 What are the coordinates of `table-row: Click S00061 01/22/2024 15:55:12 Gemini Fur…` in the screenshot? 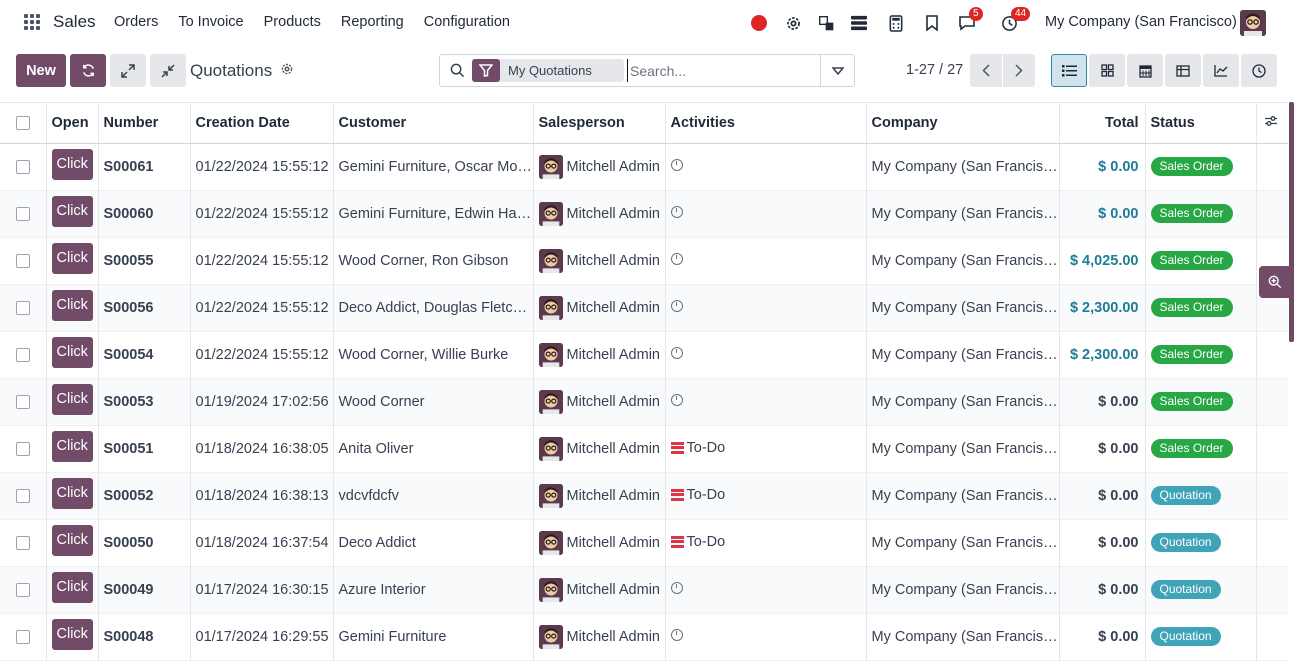 It's located at (644, 166).